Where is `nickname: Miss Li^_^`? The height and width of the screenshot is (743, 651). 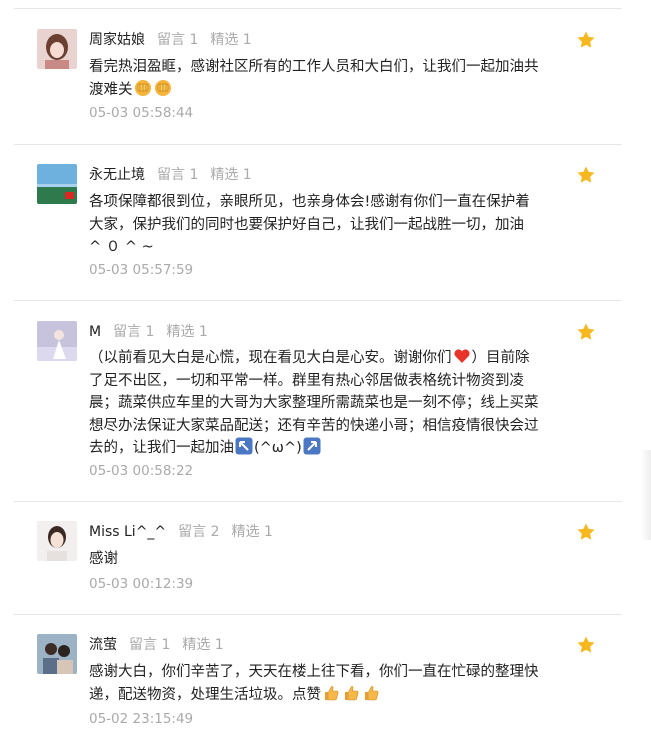
nickname: Miss Li^_^ is located at coordinates (127, 532).